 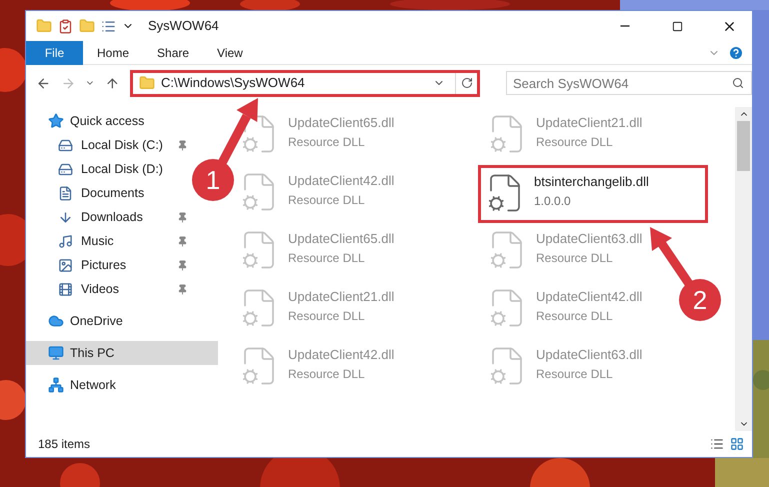 I want to click on sidebar-item: Documents, so click(x=103, y=193).